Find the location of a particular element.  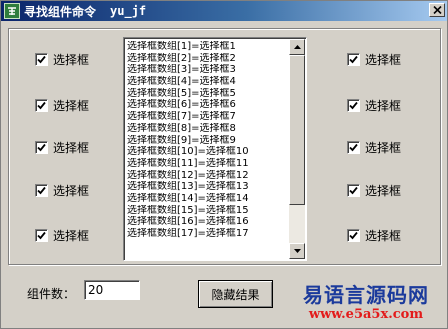

watermark: 易语言源码网 www.e5a5x.com is located at coordinates (366, 303).